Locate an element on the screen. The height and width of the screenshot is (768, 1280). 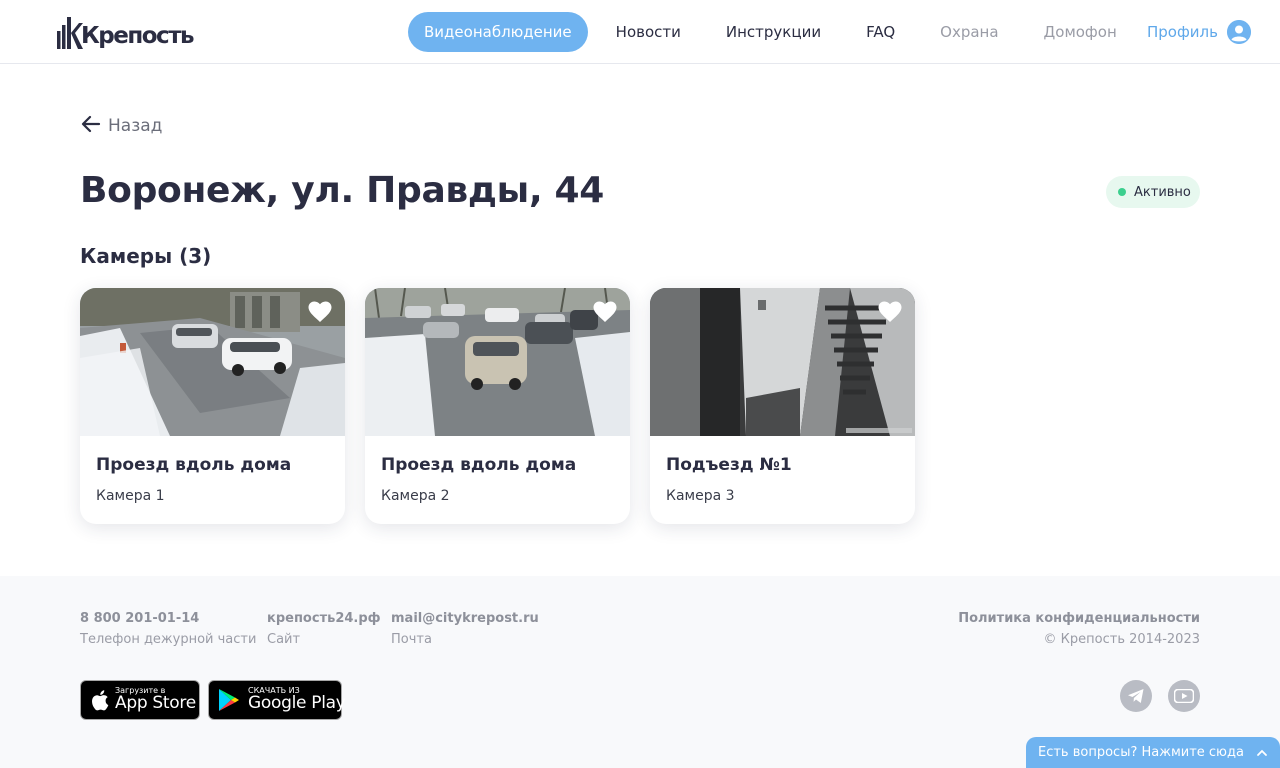
google-play-button: СКАЧАТЬ ИЗ Google Play is located at coordinates (277, 700).